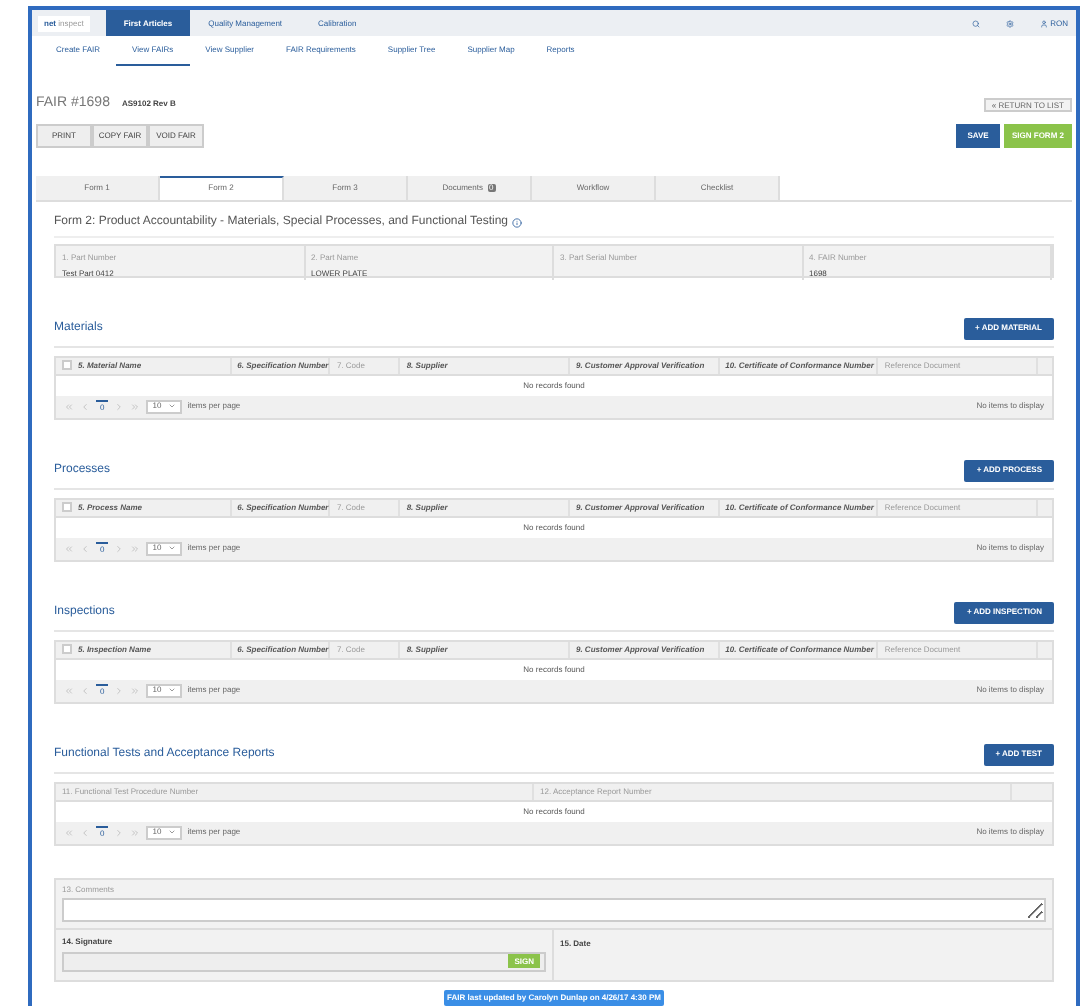 This screenshot has width=1084, height=1006. I want to click on comments-field, so click(554, 909).